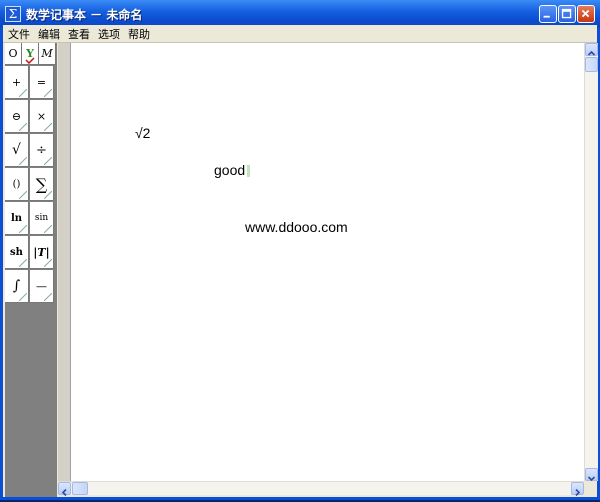 This screenshot has height=502, width=600. What do you see at coordinates (300, 14) in the screenshot?
I see `title-bar: Σ 数学记事本 － 未命名` at bounding box center [300, 14].